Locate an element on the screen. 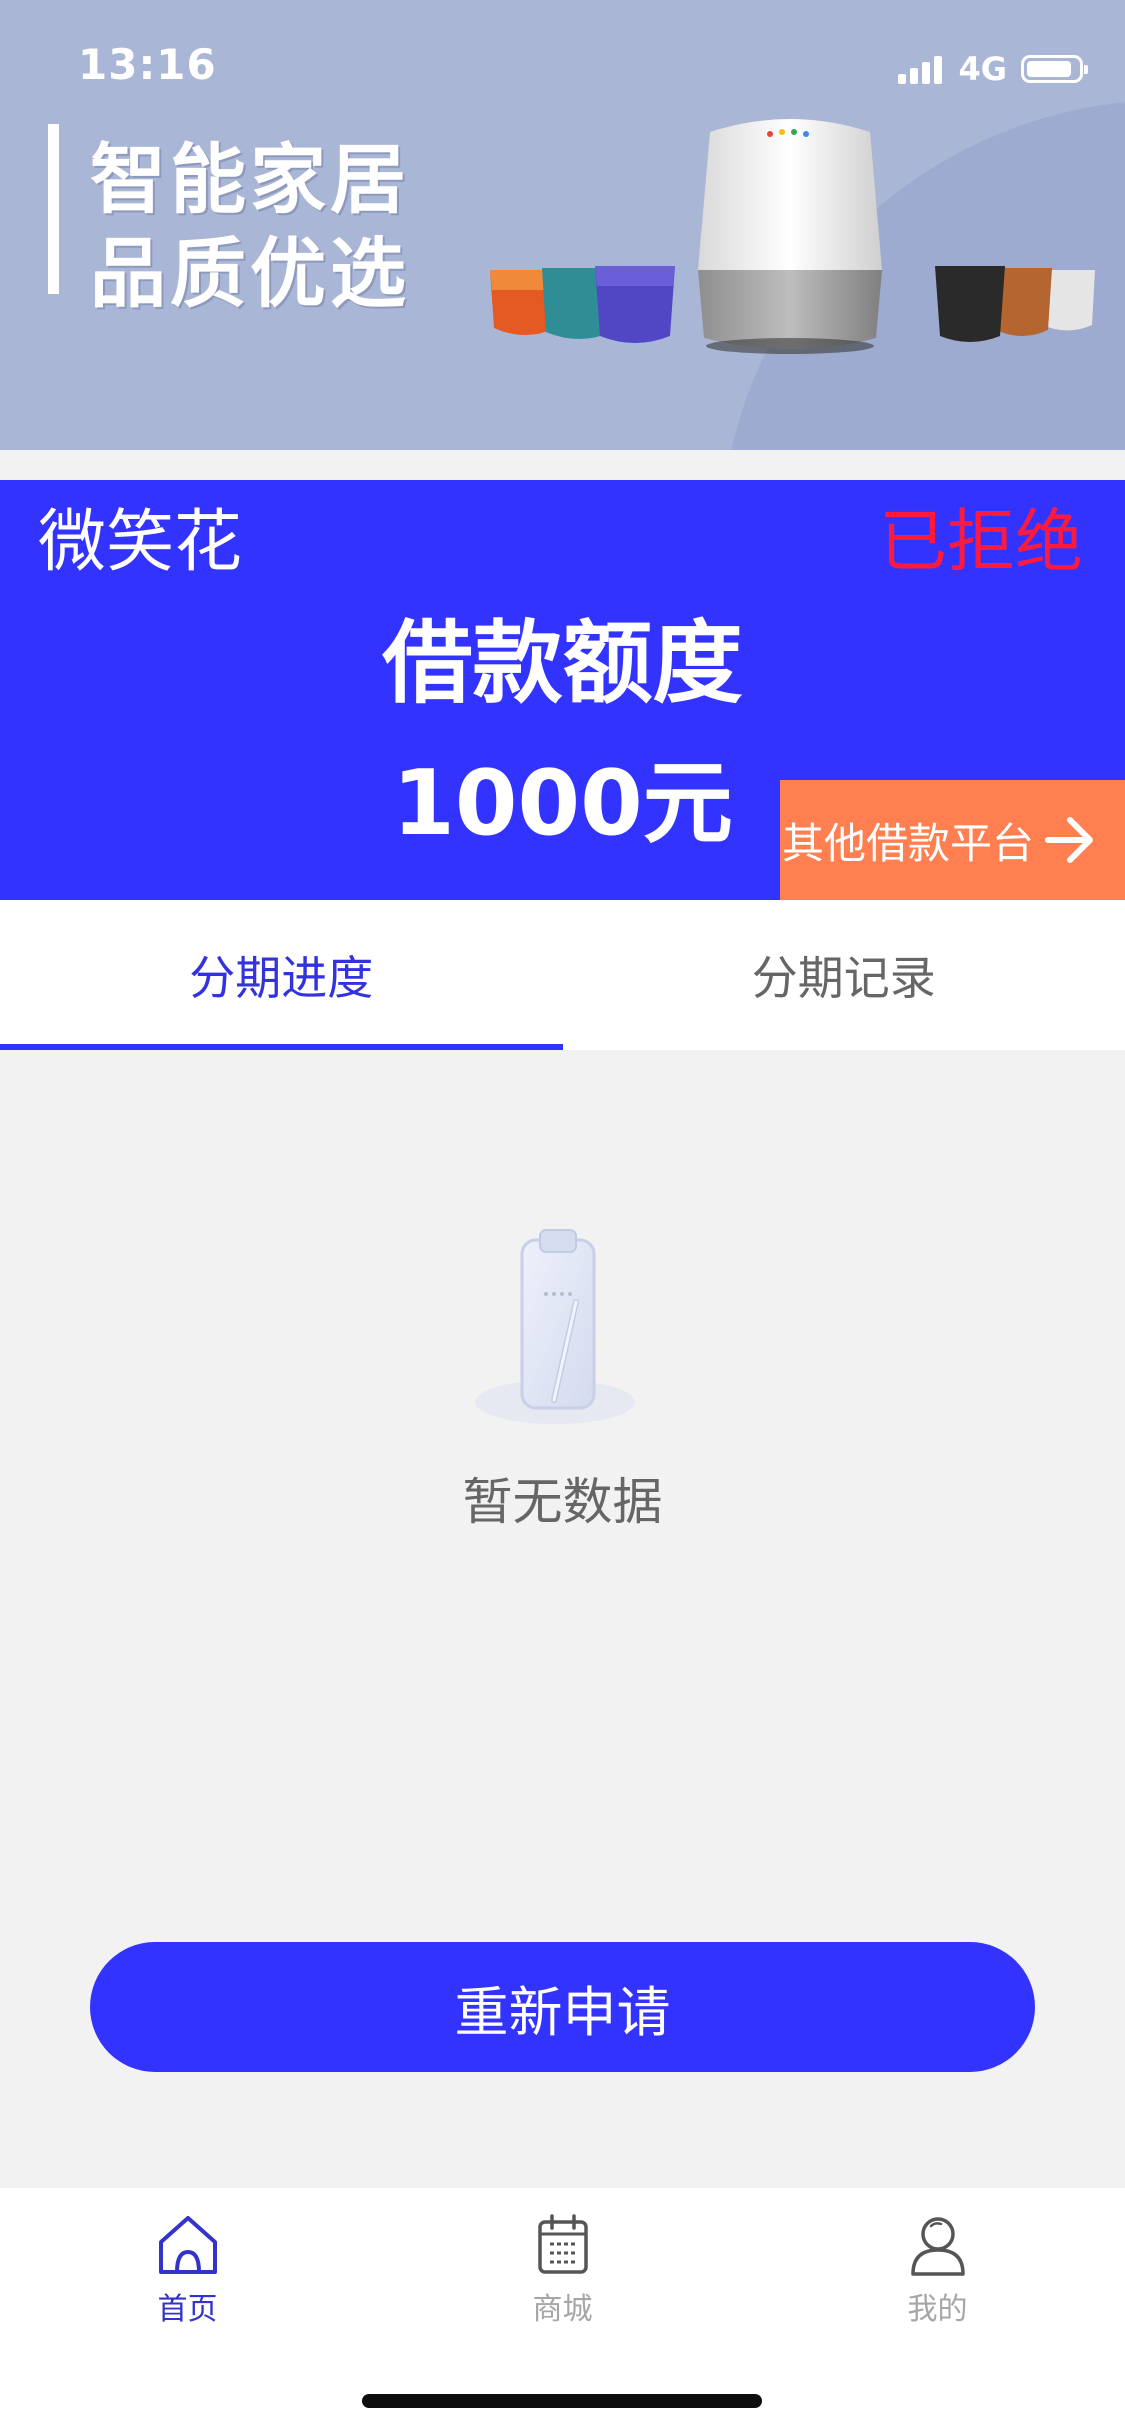 This screenshot has height=2436, width=1125. signal-icon is located at coordinates (922, 69).